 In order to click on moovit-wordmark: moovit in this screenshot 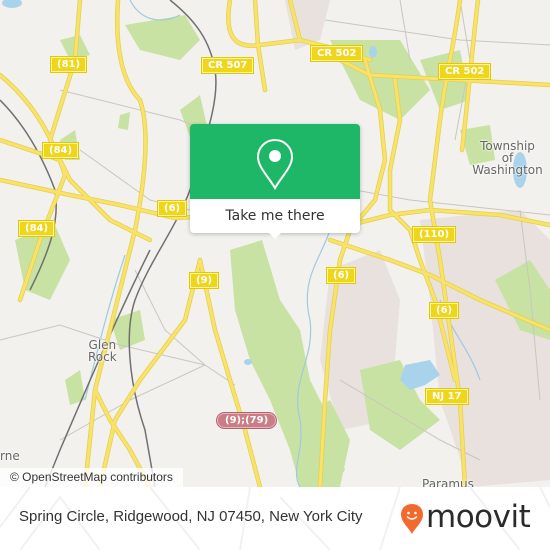, I will do `click(478, 517)`.